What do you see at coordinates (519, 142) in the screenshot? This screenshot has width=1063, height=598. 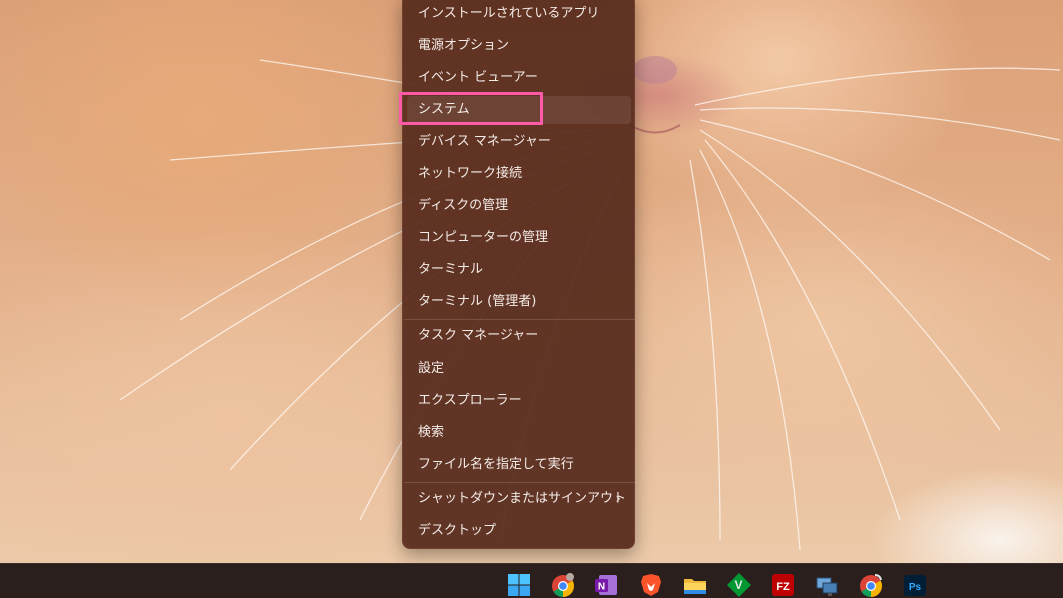 I see `menu-item-device-manager: デバイス マネージャー` at bounding box center [519, 142].